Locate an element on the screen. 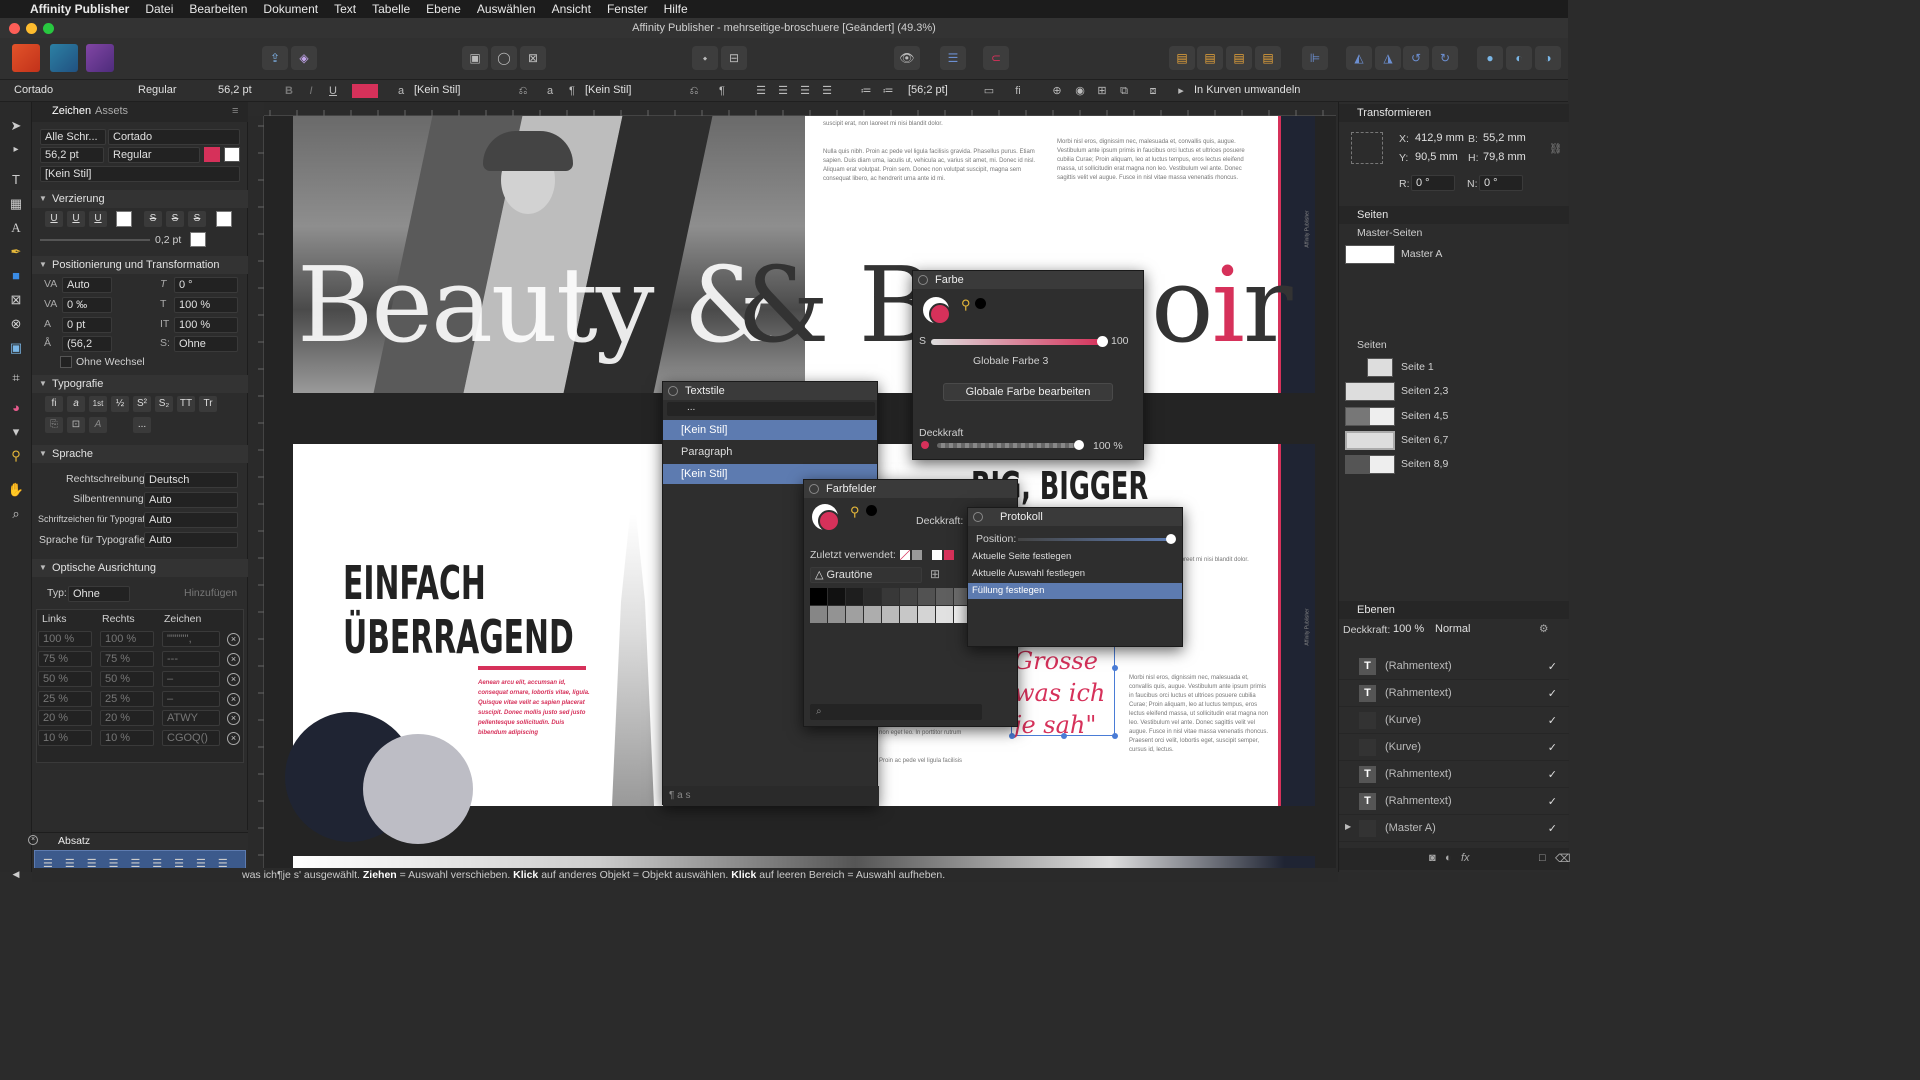  no-break-checkbox is located at coordinates (66, 362).